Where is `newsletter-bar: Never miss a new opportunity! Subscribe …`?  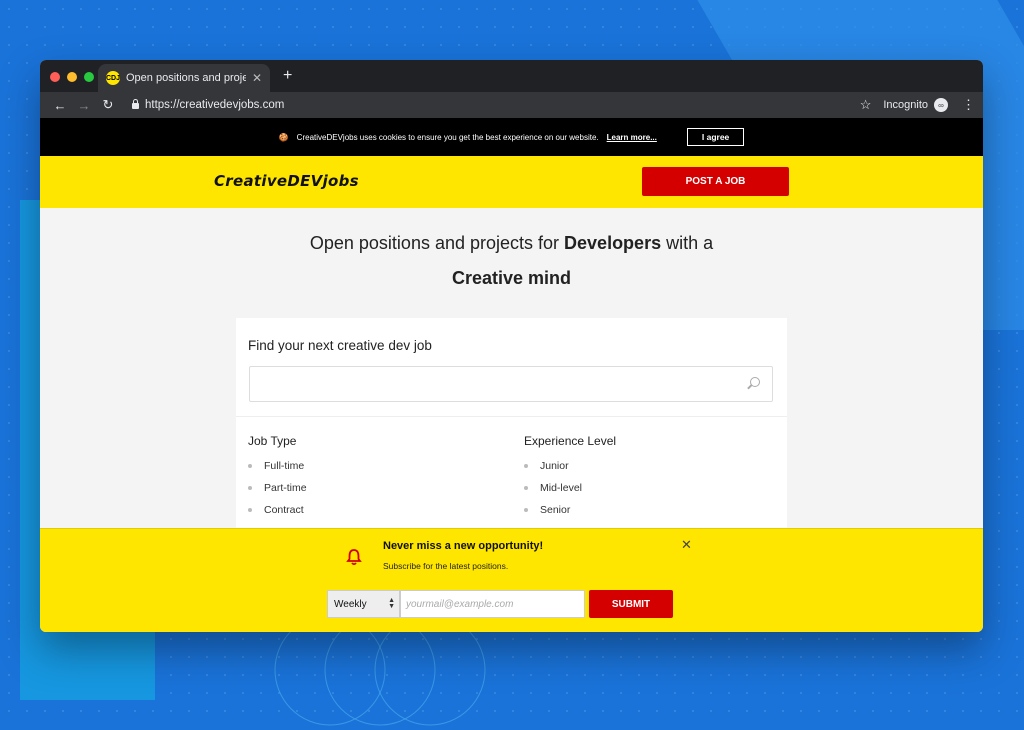 newsletter-bar: Never miss a new opportunity! Subscribe … is located at coordinates (511, 580).